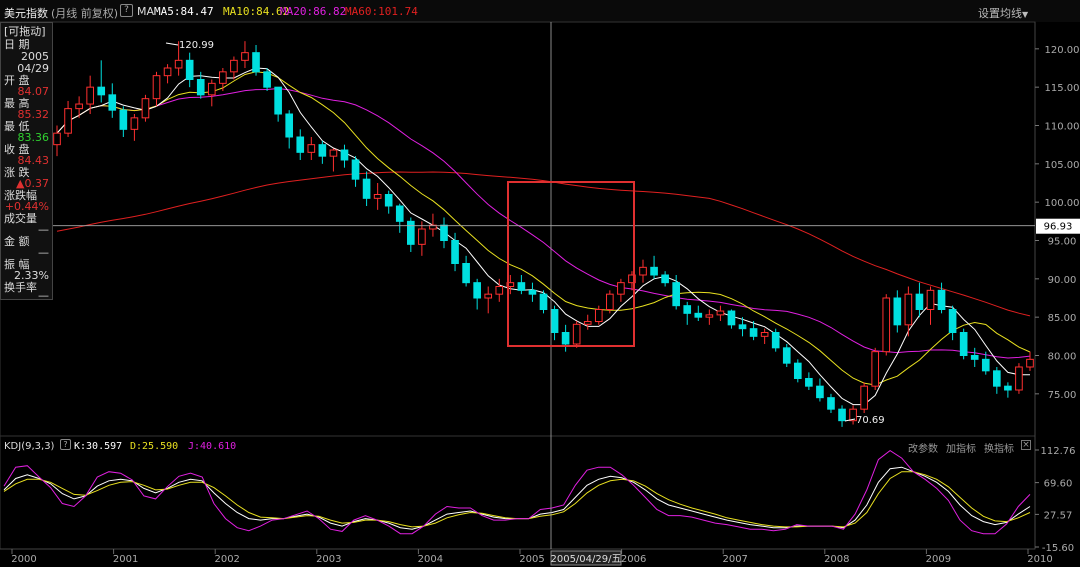  Describe the element at coordinates (212, 446) in the screenshot. I see `kdj-j-label: J:40.610` at that location.